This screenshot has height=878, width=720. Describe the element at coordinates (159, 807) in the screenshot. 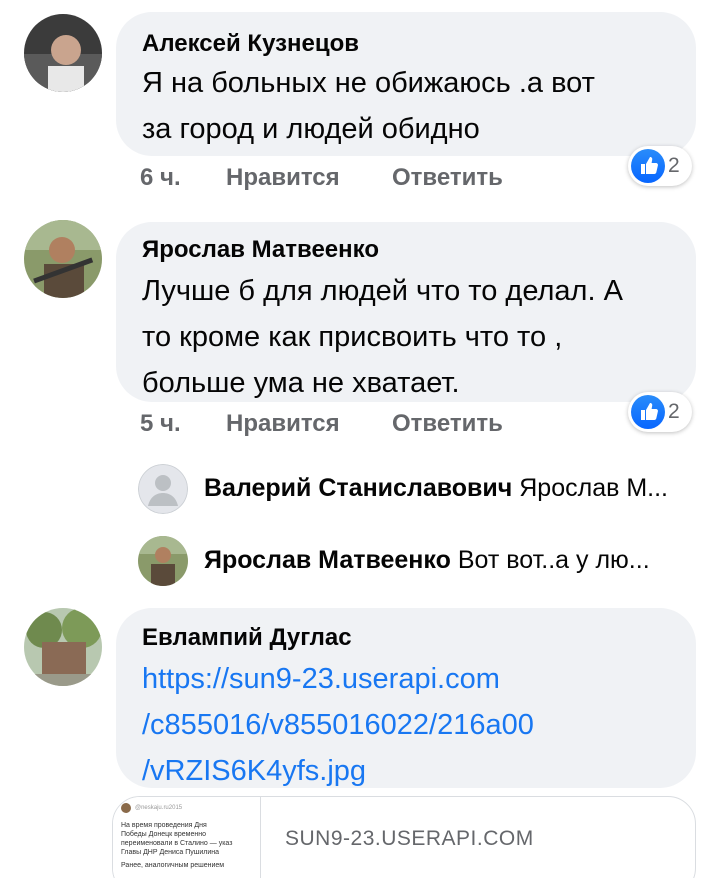

I see `thumbnail-handle: @neskaju.ru2015` at that location.